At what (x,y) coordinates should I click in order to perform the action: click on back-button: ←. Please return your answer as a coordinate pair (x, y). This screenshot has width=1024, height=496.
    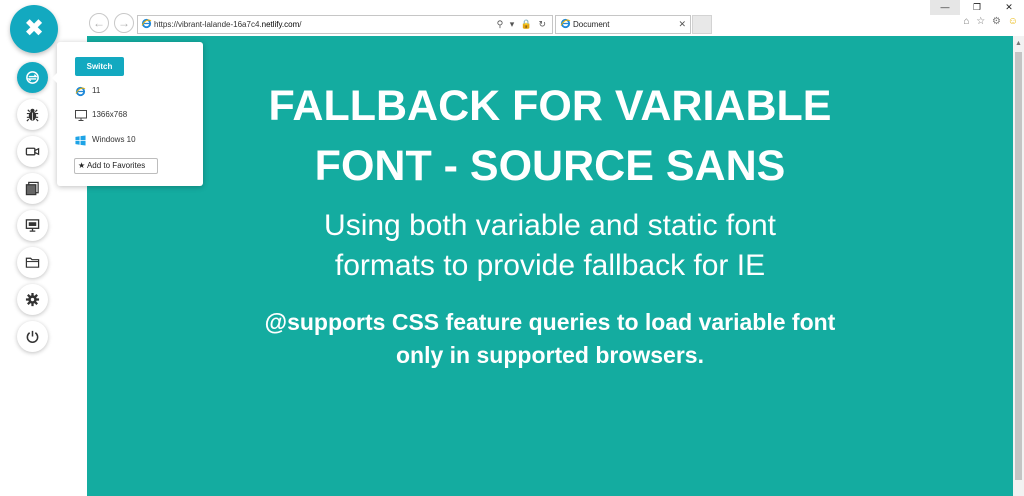
    Looking at the image, I should click on (99, 23).